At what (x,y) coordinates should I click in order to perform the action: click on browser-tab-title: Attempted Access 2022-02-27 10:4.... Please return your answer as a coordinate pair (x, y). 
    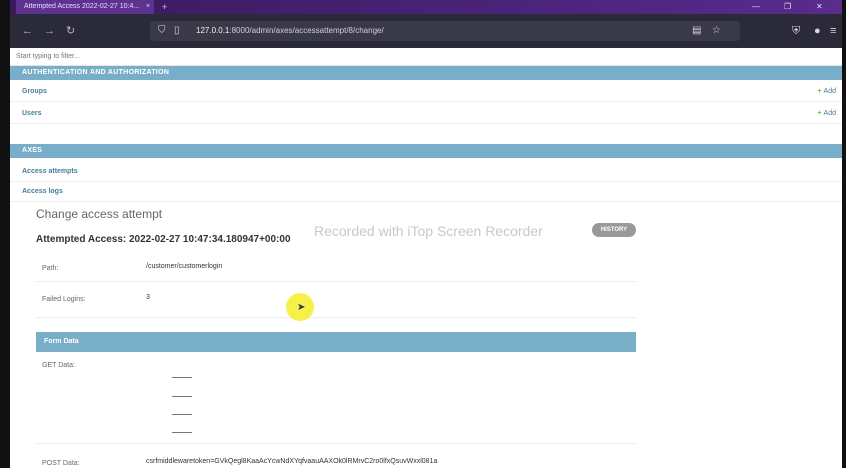
    Looking at the image, I should click on (82, 6).